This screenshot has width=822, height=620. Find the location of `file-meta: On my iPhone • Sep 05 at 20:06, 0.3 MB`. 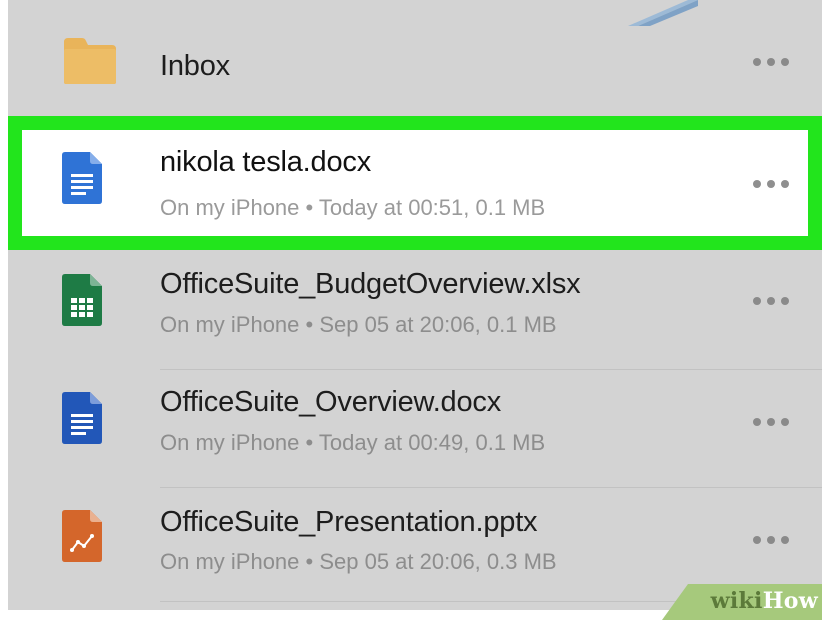

file-meta: On my iPhone • Sep 05 at 20:06, 0.3 MB is located at coordinates (358, 561).